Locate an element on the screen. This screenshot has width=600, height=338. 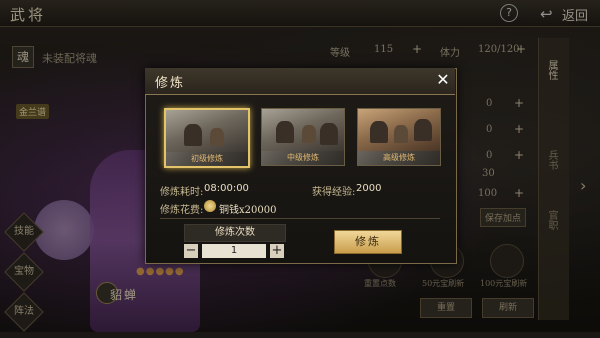
mode-advanced: 高级修炼 is located at coordinates (399, 137).